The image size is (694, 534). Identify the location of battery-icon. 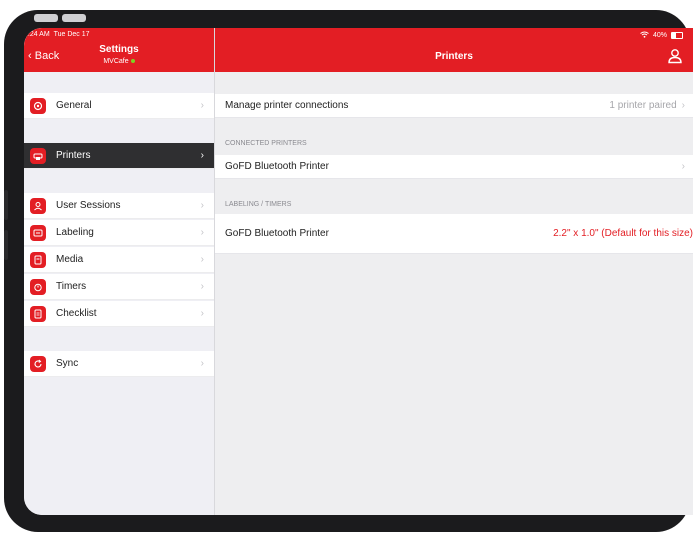
(677, 35).